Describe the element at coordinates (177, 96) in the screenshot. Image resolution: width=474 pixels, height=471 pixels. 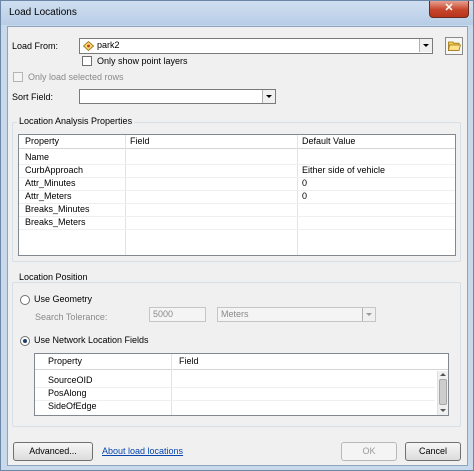
I see `sort-field-combo` at that location.